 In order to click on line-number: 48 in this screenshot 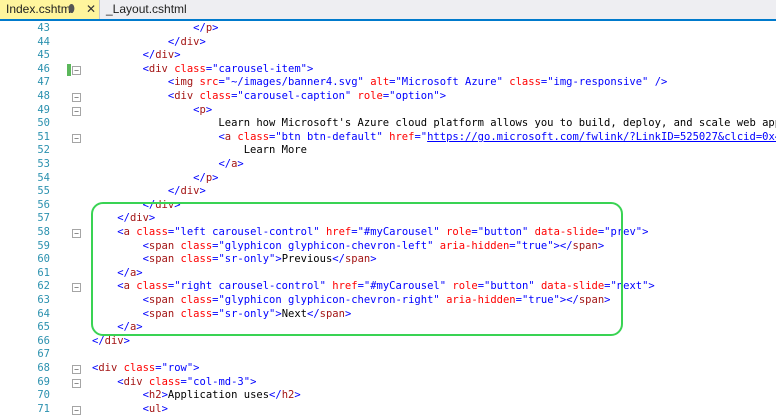, I will do `click(43, 96)`.